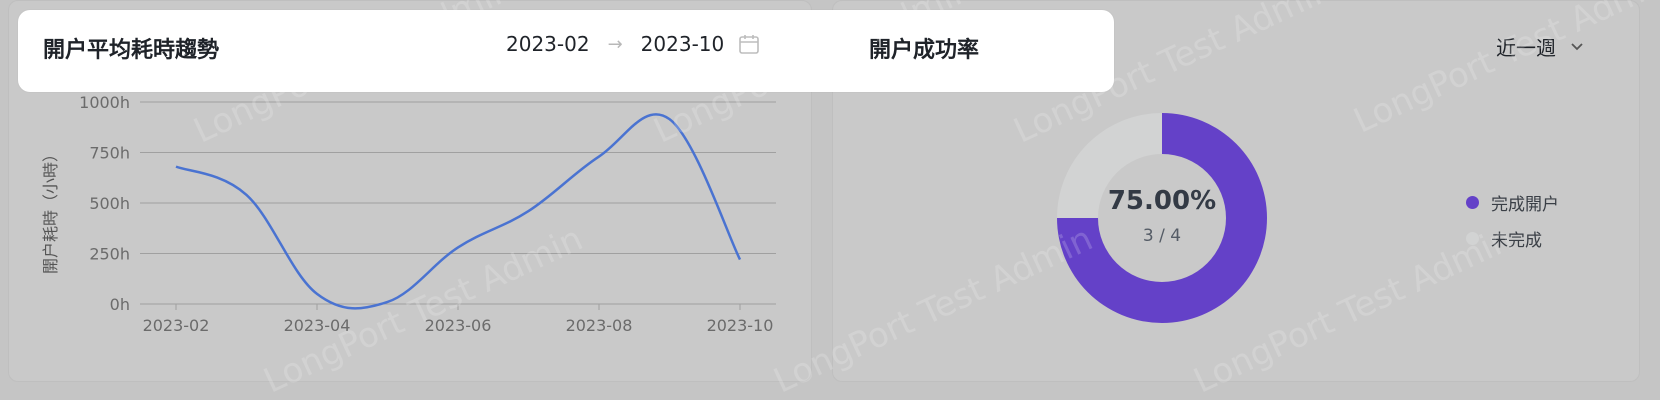 The width and height of the screenshot is (1660, 400). What do you see at coordinates (120, 304) in the screenshot?
I see `y-tick-label: 0h` at bounding box center [120, 304].